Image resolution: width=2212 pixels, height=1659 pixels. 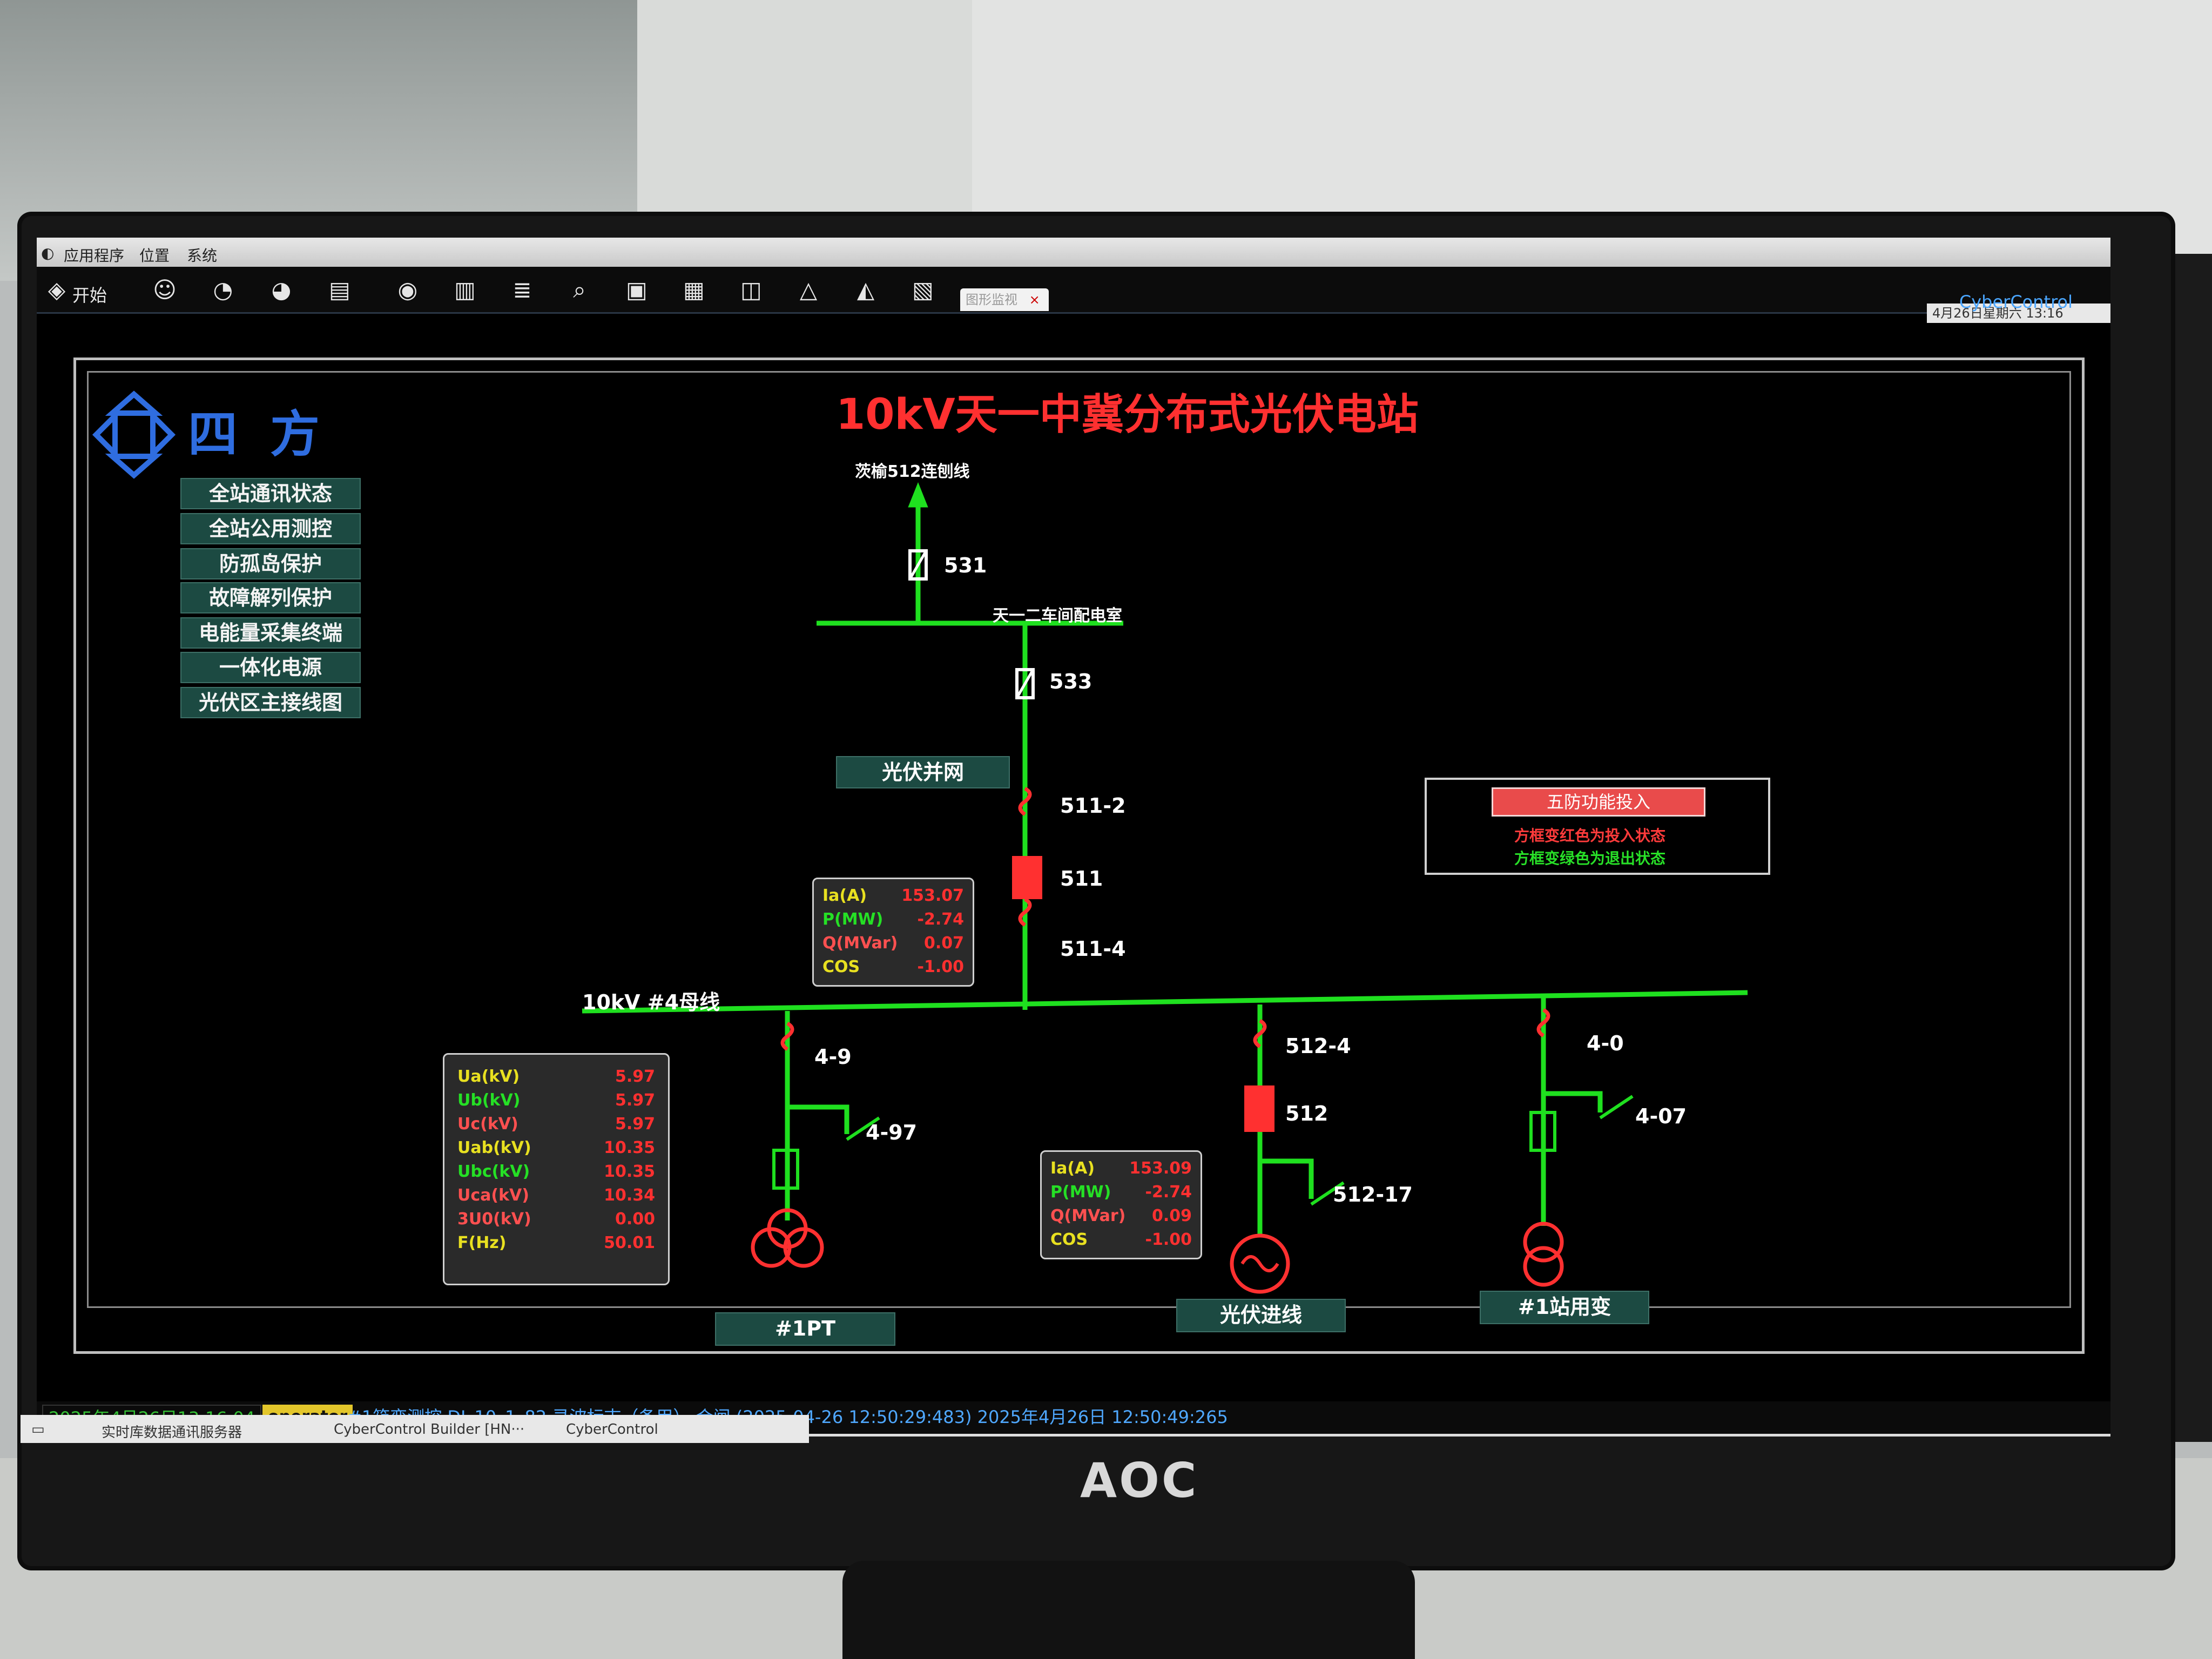 I want to click on breaker-512-symbol, so click(x=1259, y=1108).